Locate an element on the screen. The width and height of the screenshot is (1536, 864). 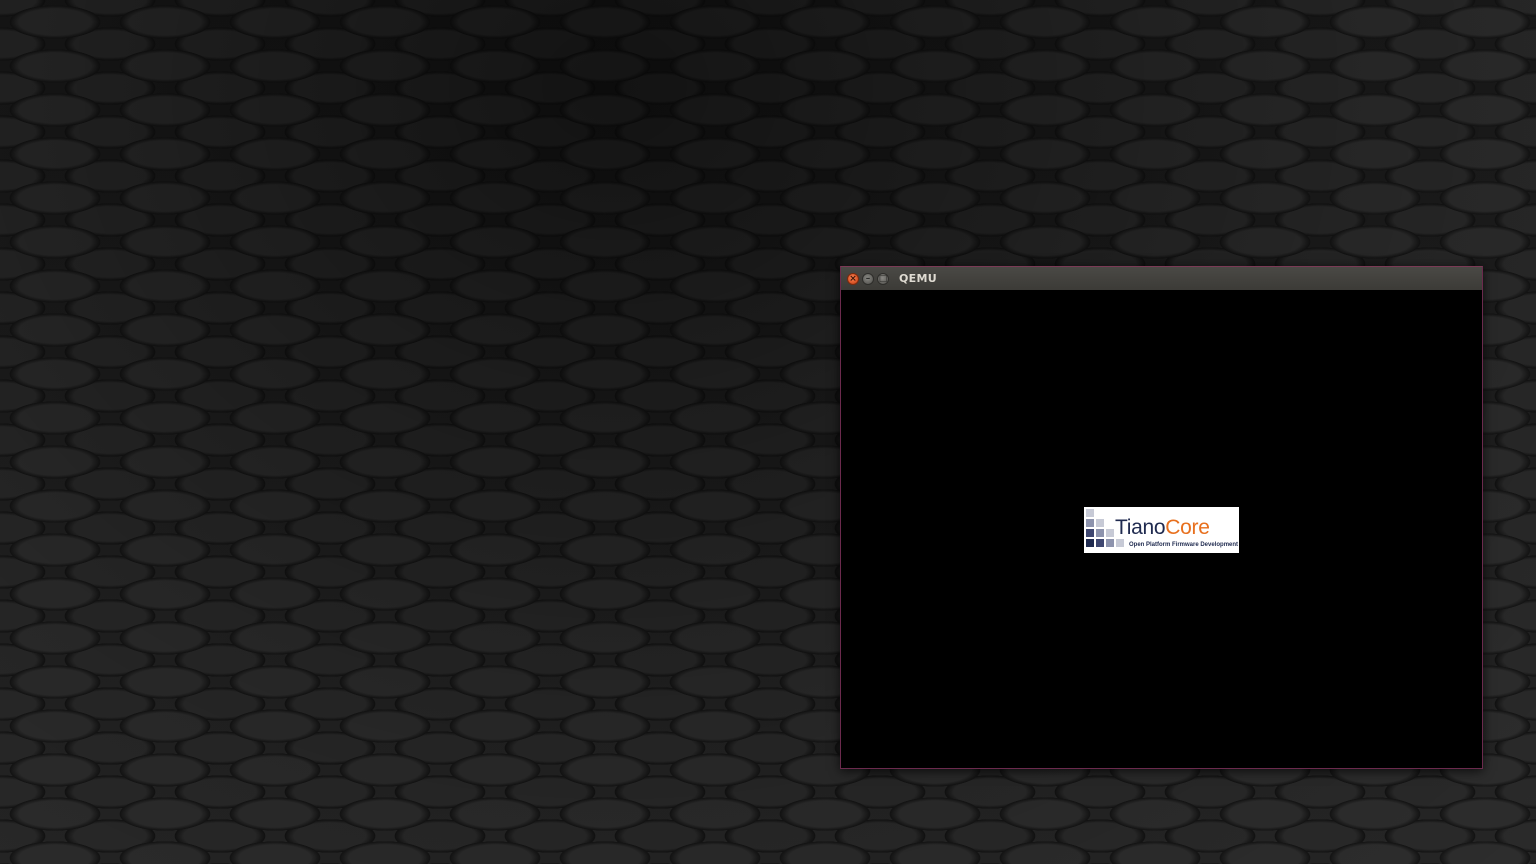
minimize-button: – is located at coordinates (868, 278).